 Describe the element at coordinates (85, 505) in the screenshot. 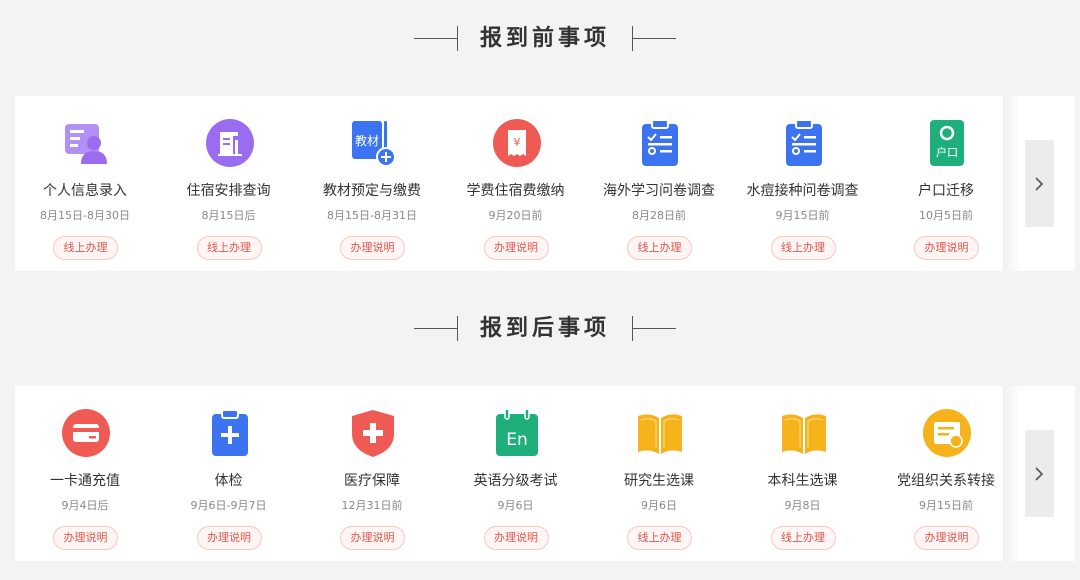

I see `item-date: 9月4日后` at that location.